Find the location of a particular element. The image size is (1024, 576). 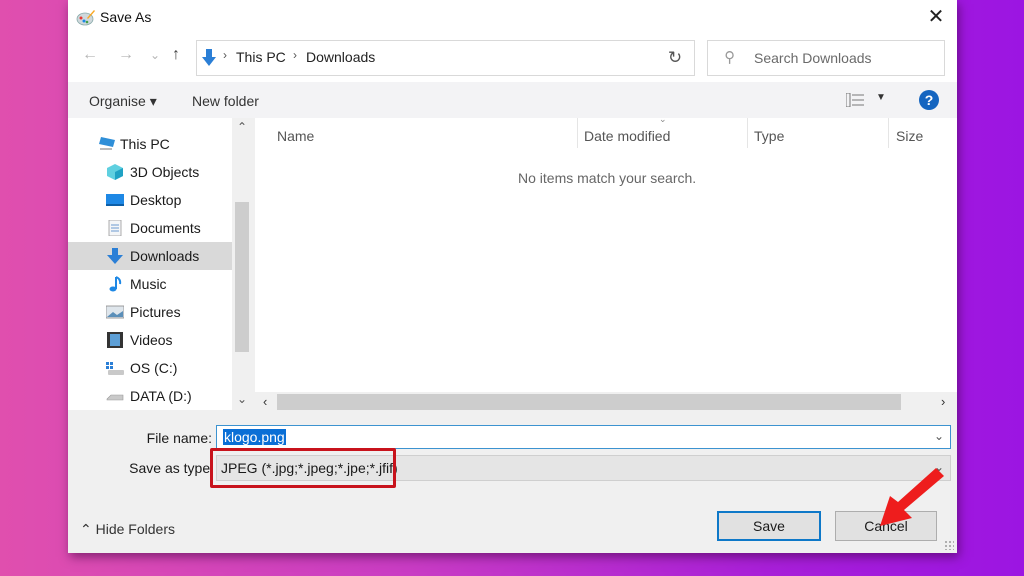

column-header-name: Name is located at coordinates (295, 136).